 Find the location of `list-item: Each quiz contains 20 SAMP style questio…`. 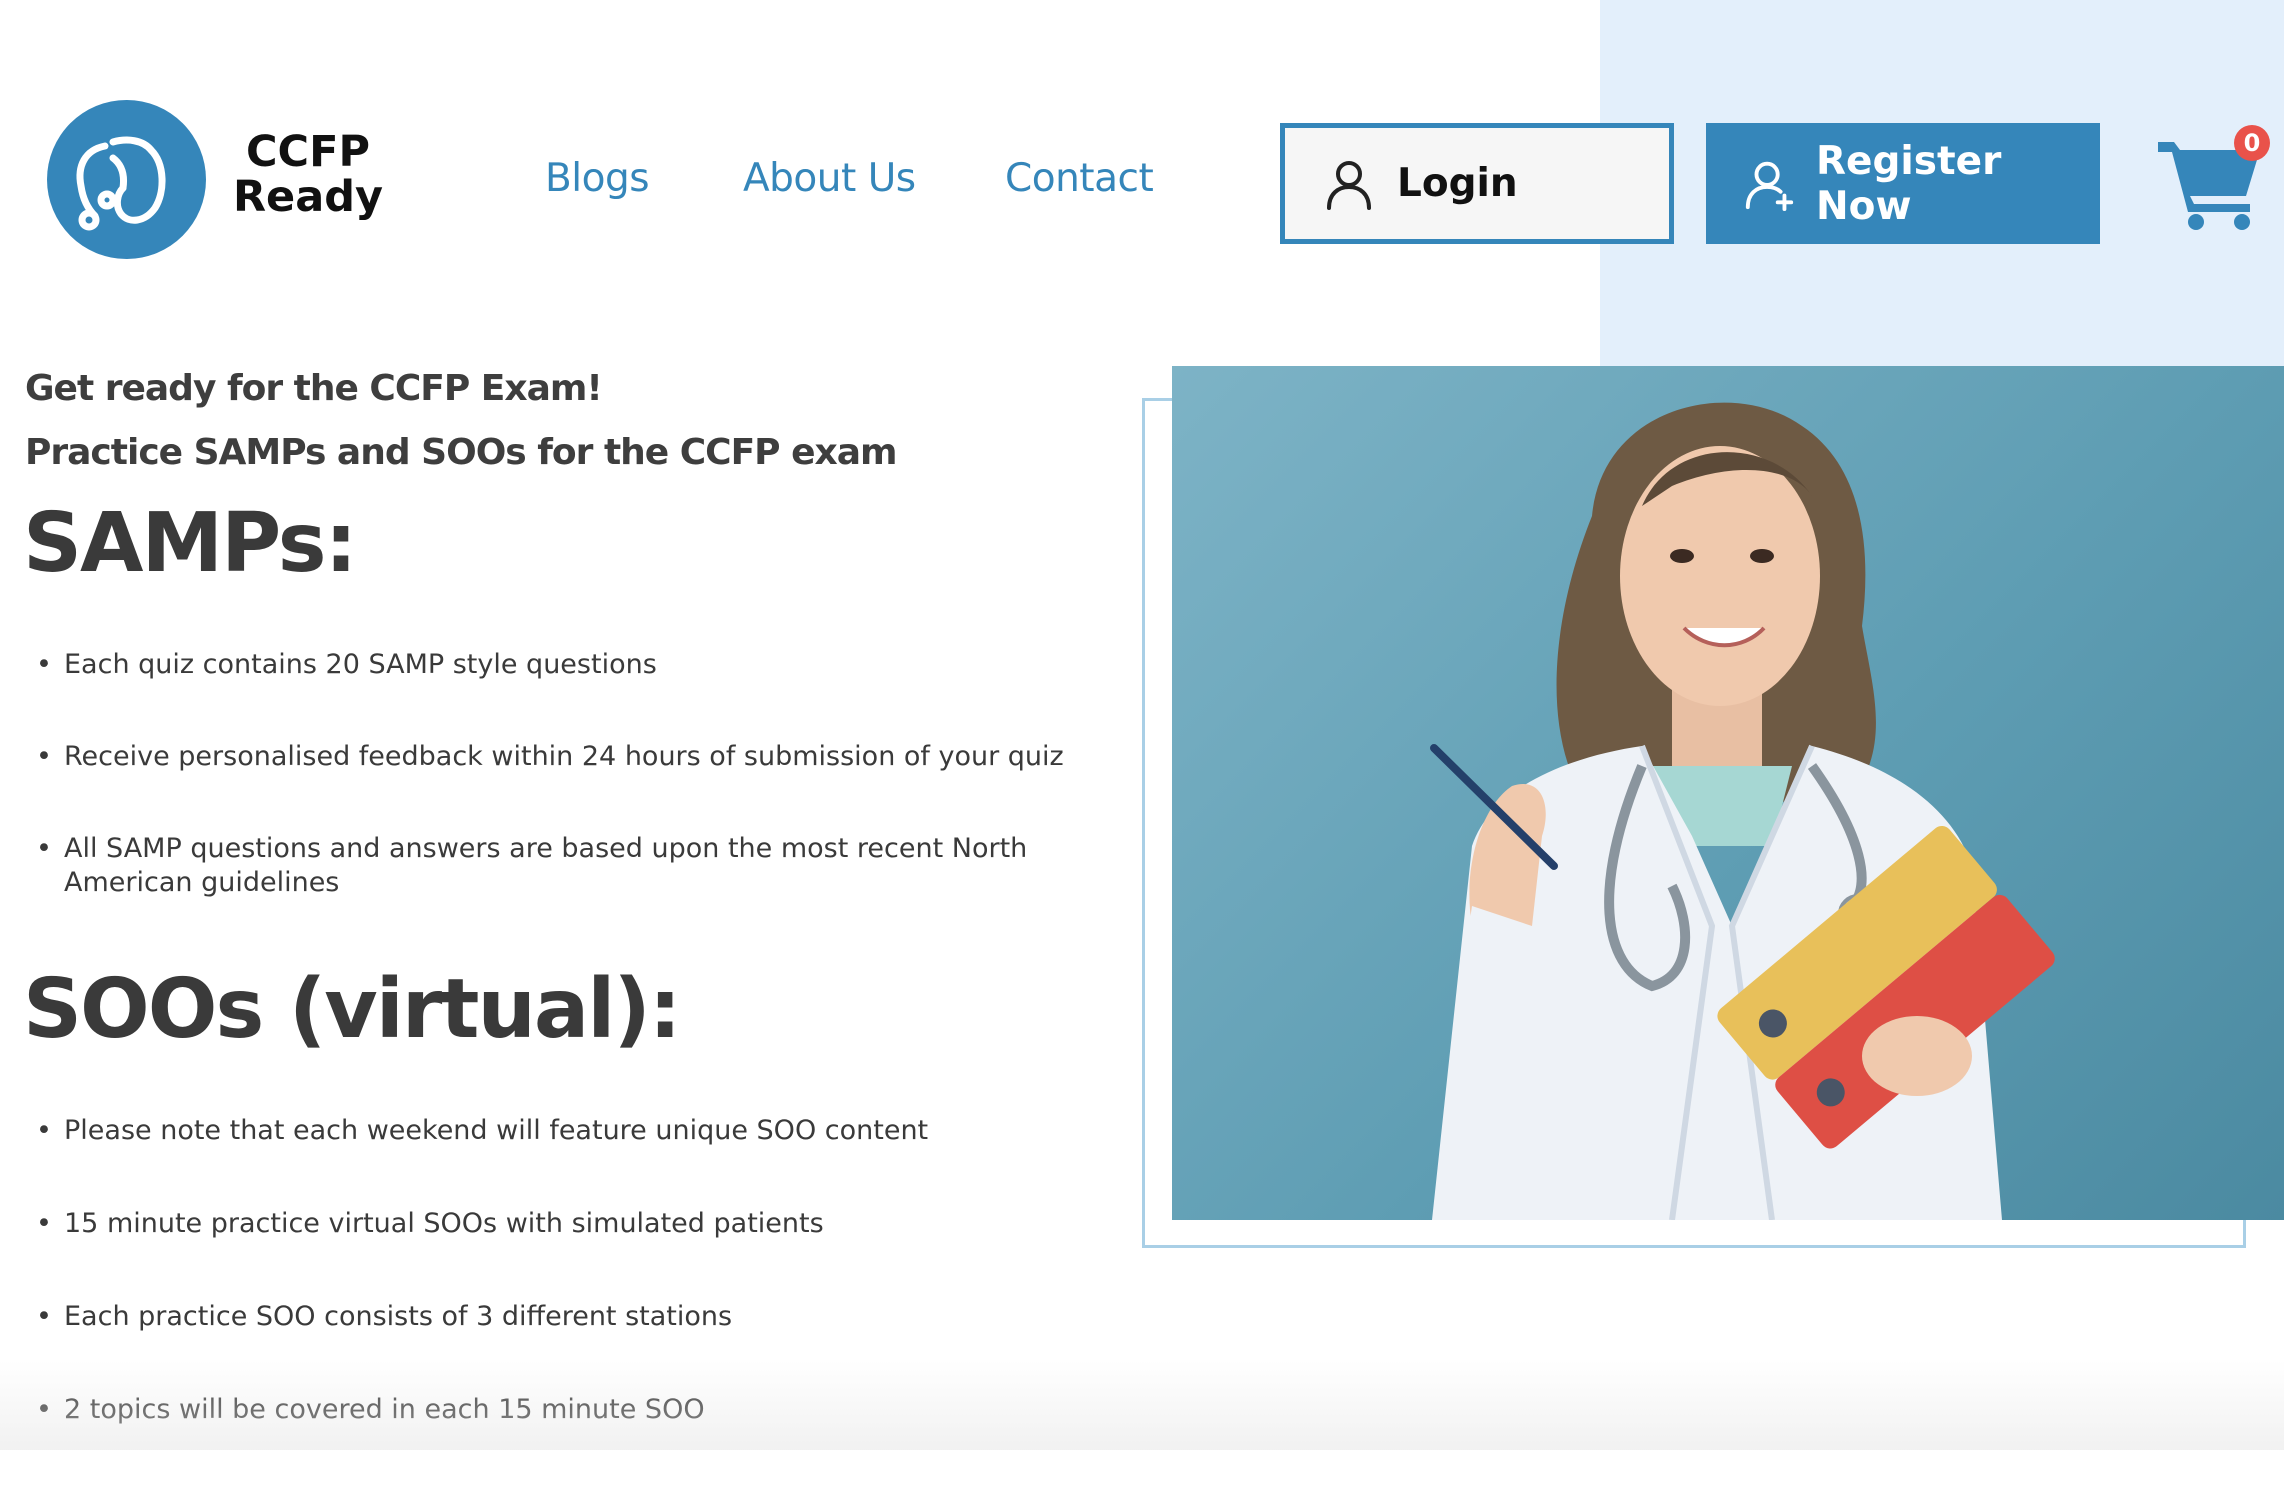

list-item: Each quiz contains 20 SAMP style questio… is located at coordinates (556, 665).